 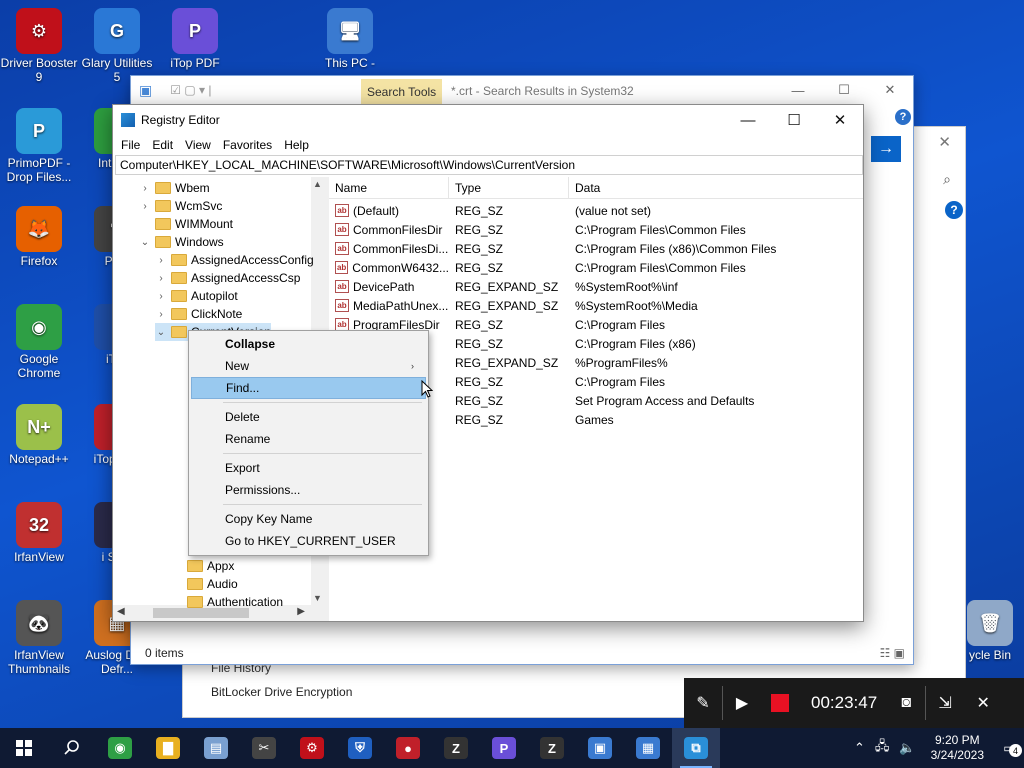 What do you see at coordinates (408, 748) in the screenshot?
I see `itop-recorder-taskbar-button: ●` at bounding box center [408, 748].